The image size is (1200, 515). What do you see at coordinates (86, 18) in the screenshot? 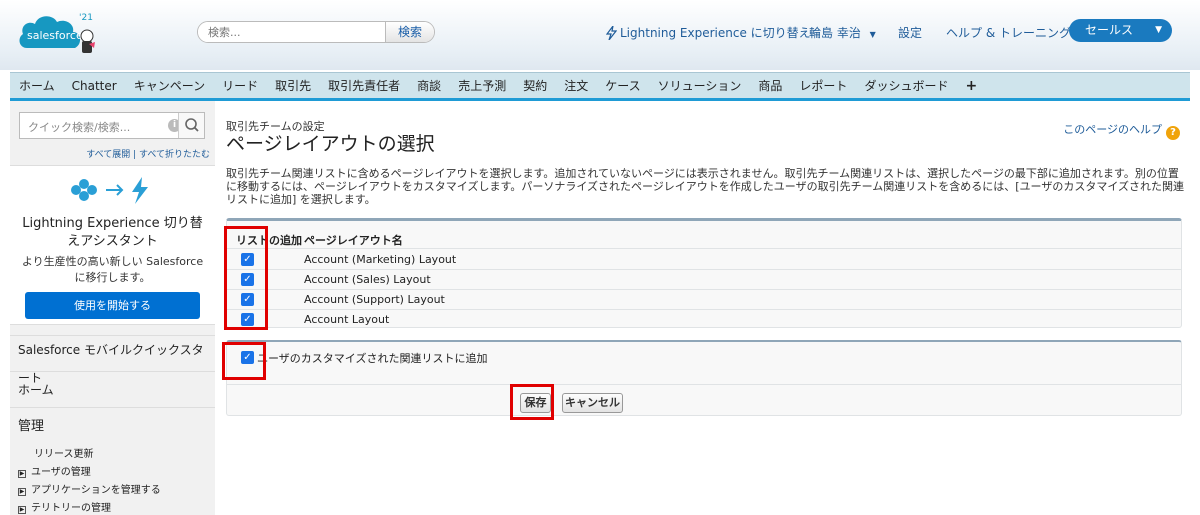
I see `logo-year: '21` at bounding box center [86, 18].